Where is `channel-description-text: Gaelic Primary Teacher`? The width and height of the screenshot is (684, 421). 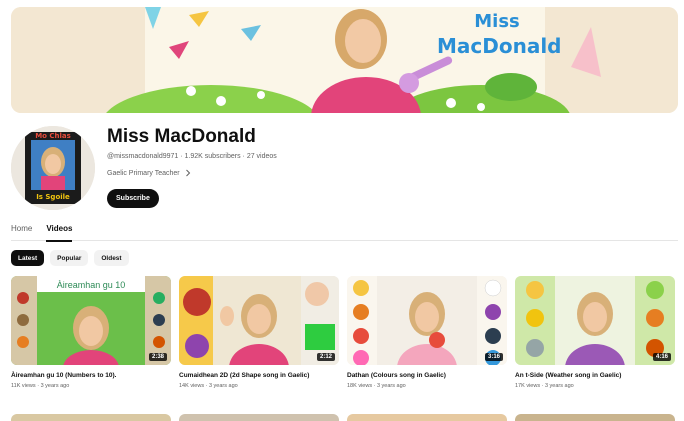 channel-description-text: Gaelic Primary Teacher is located at coordinates (143, 173).